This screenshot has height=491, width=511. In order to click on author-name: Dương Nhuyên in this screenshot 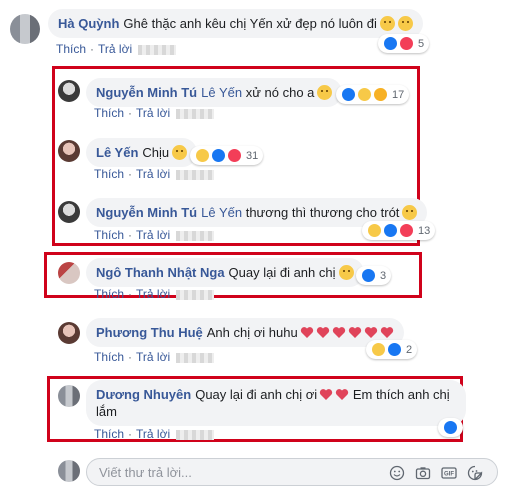, I will do `click(143, 394)`.